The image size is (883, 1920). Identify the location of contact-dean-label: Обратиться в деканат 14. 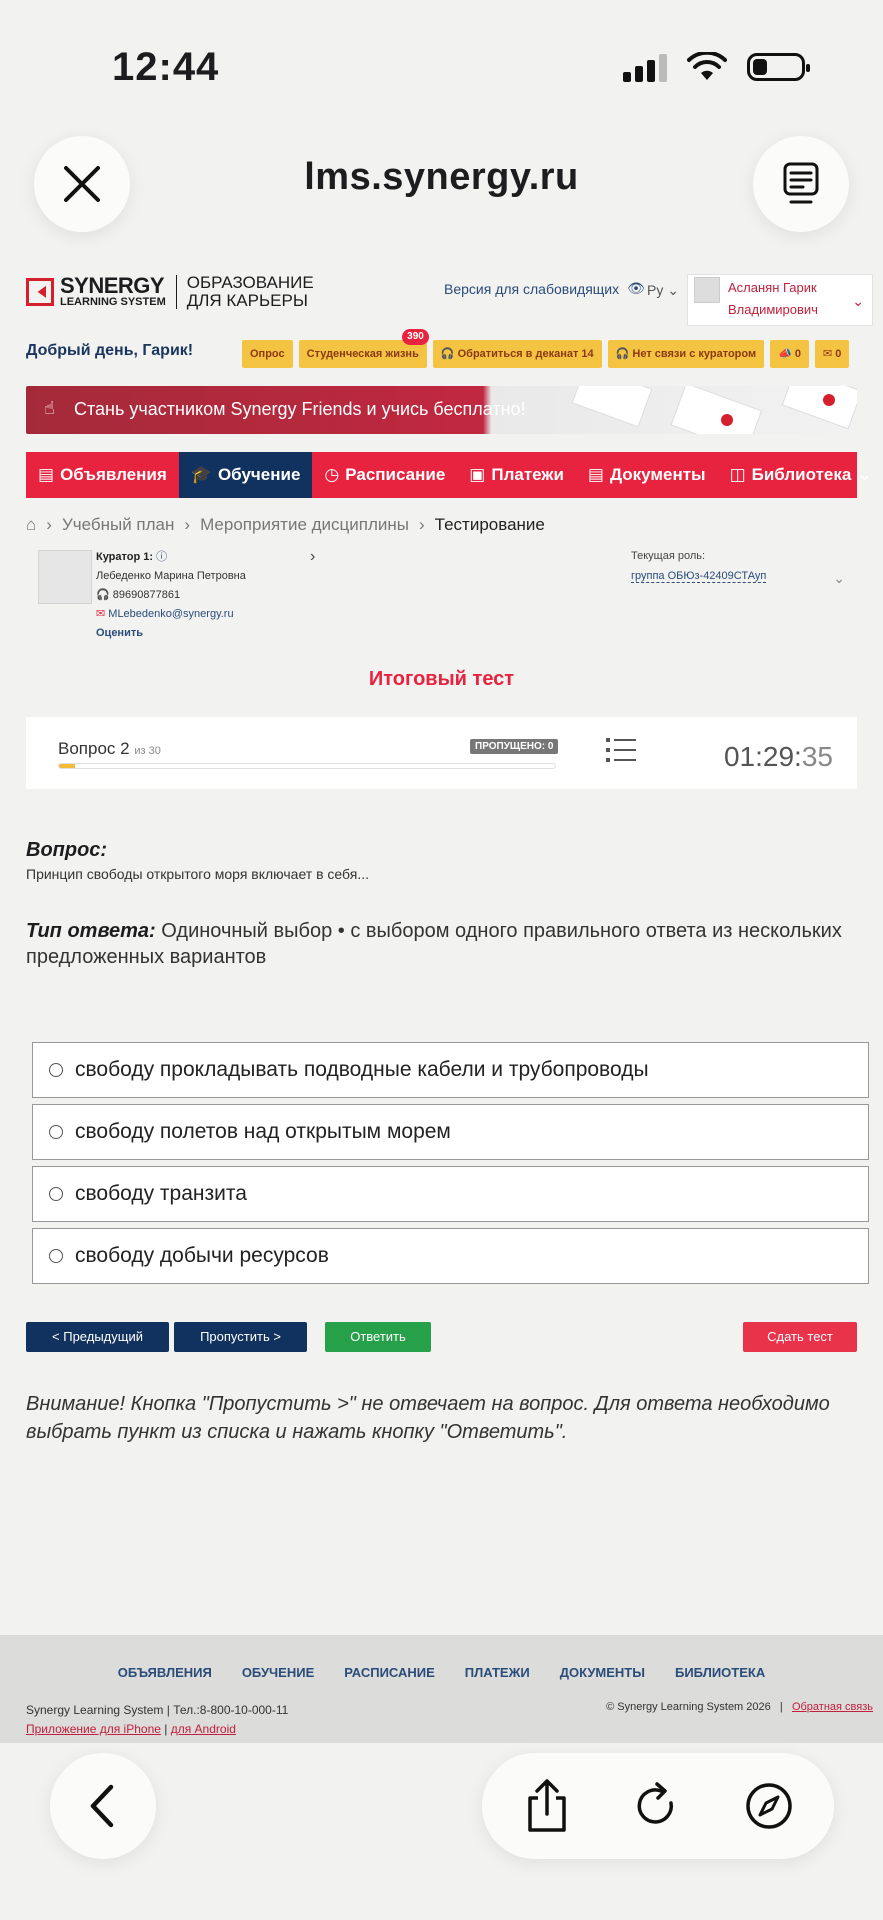
(525, 354).